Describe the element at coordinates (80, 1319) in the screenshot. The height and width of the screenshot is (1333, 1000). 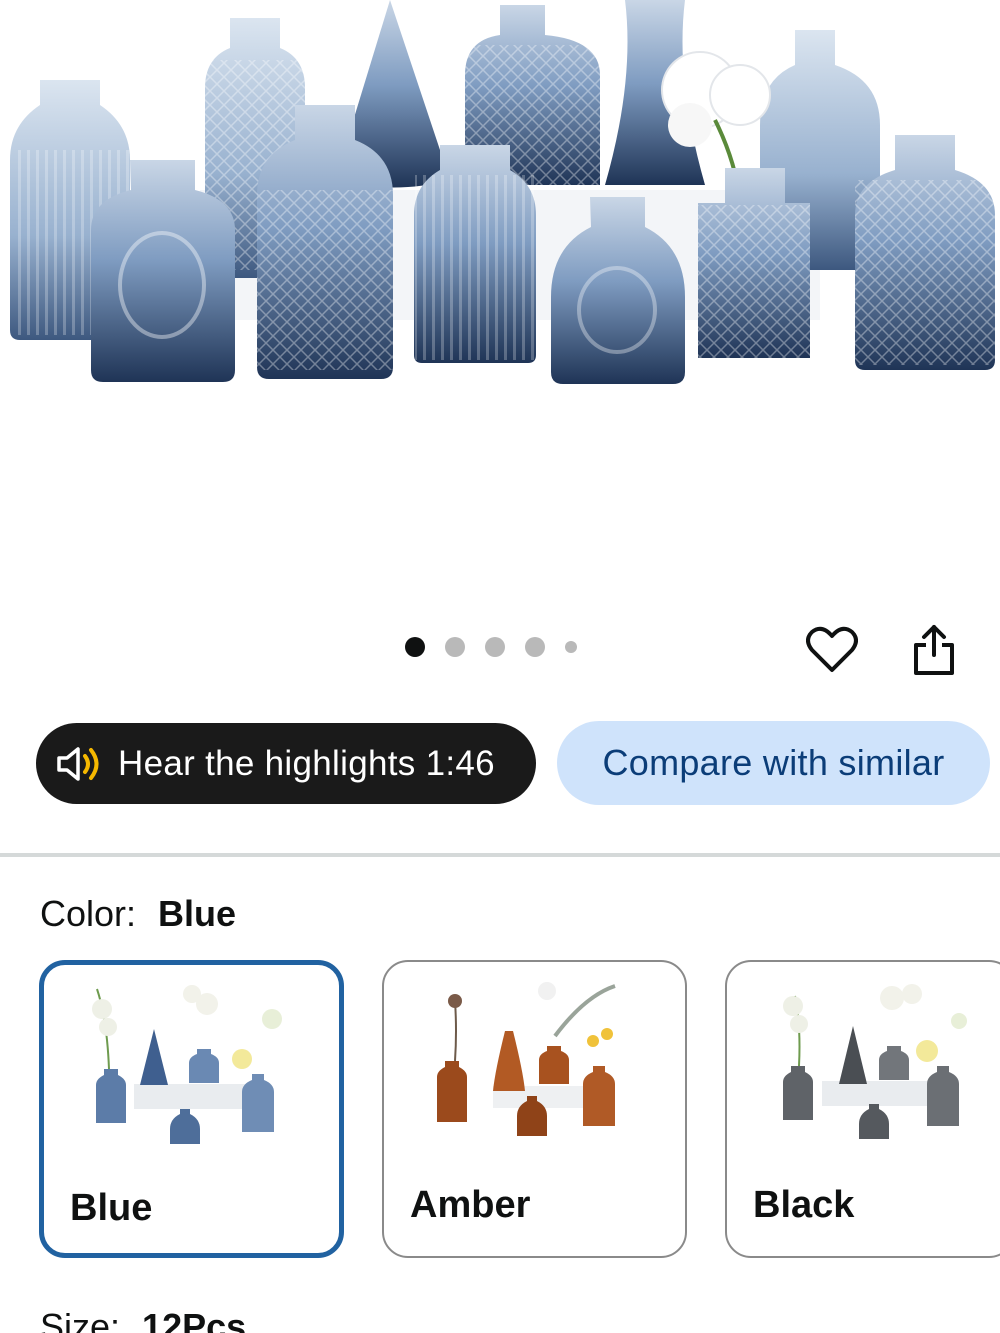
I see `size-label-text: Size:` at that location.